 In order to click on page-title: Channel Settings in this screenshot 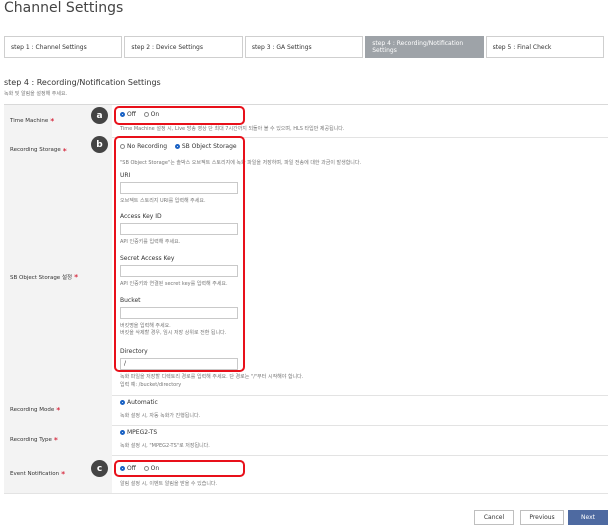, I will do `click(64, 8)`.